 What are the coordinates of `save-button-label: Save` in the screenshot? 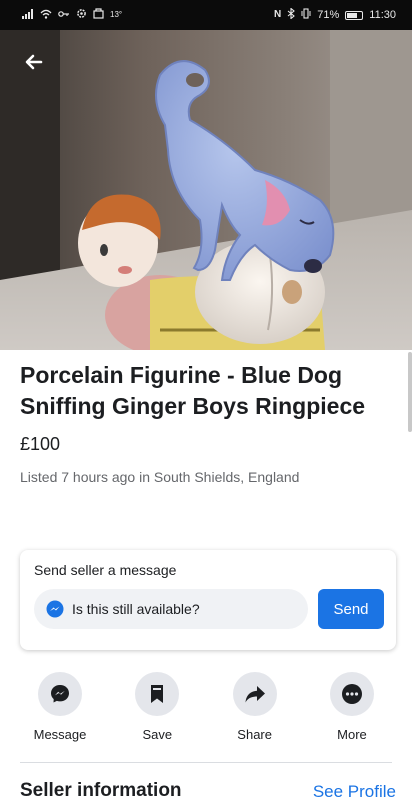 It's located at (157, 734).